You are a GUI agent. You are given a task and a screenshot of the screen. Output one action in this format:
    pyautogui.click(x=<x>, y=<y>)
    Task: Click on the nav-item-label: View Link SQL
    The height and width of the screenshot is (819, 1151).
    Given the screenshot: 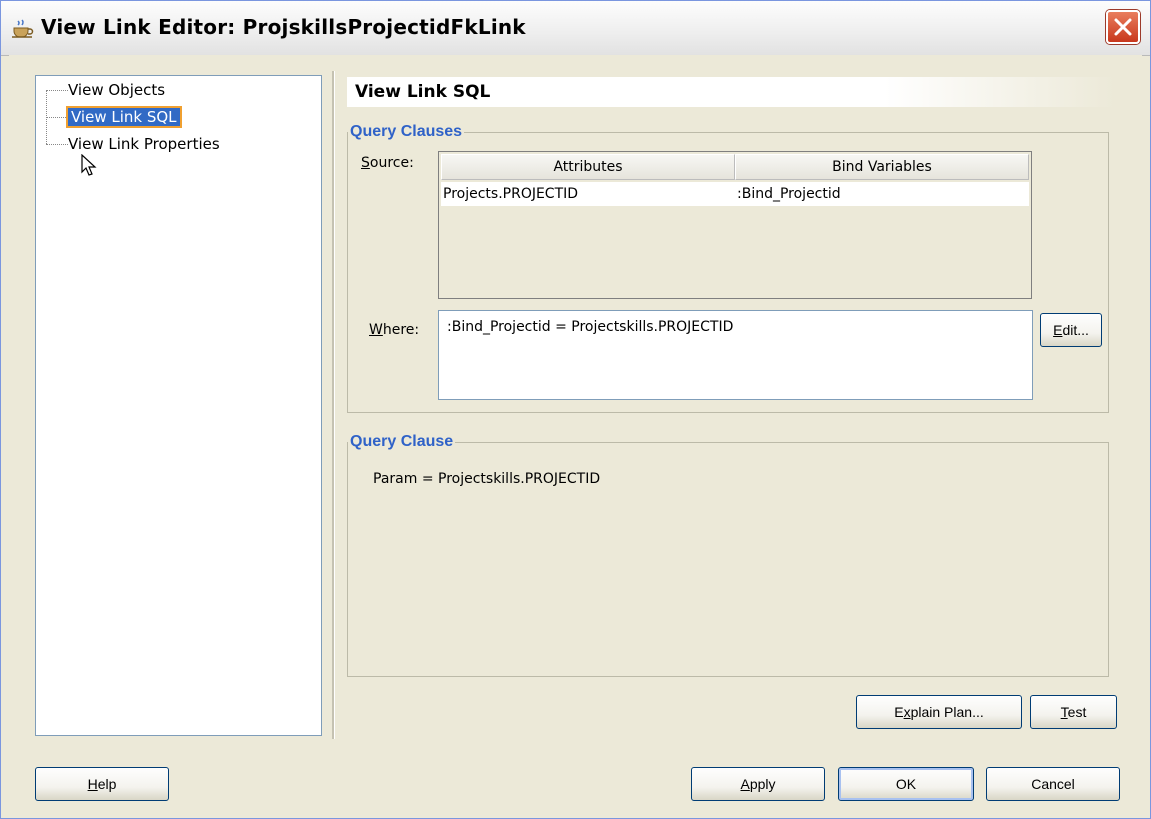 What is the action you would take?
    pyautogui.click(x=124, y=117)
    